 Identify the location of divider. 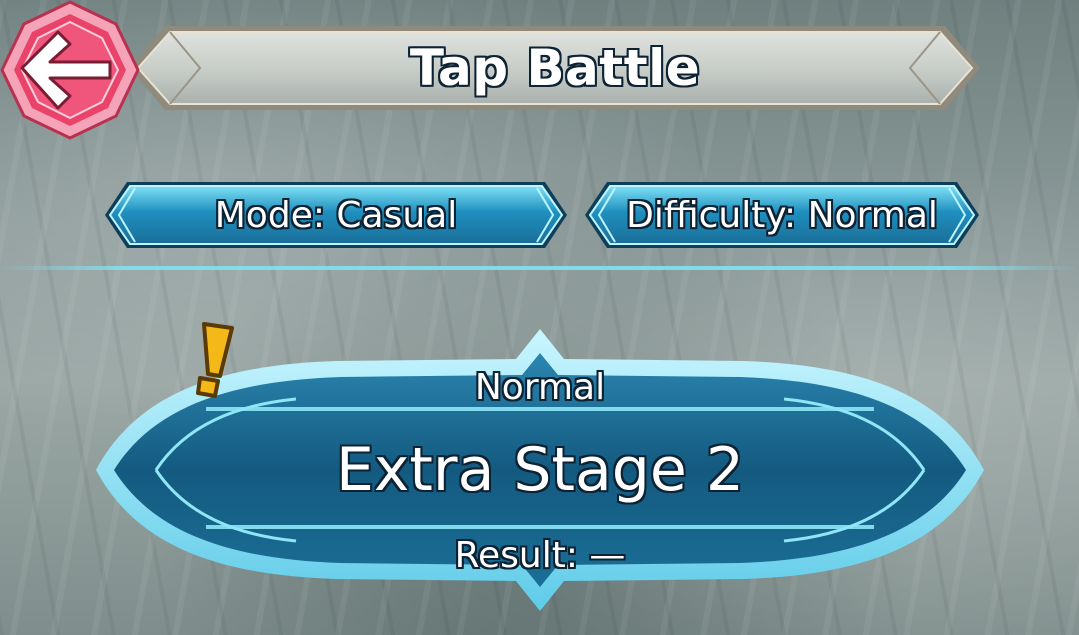
(539, 268).